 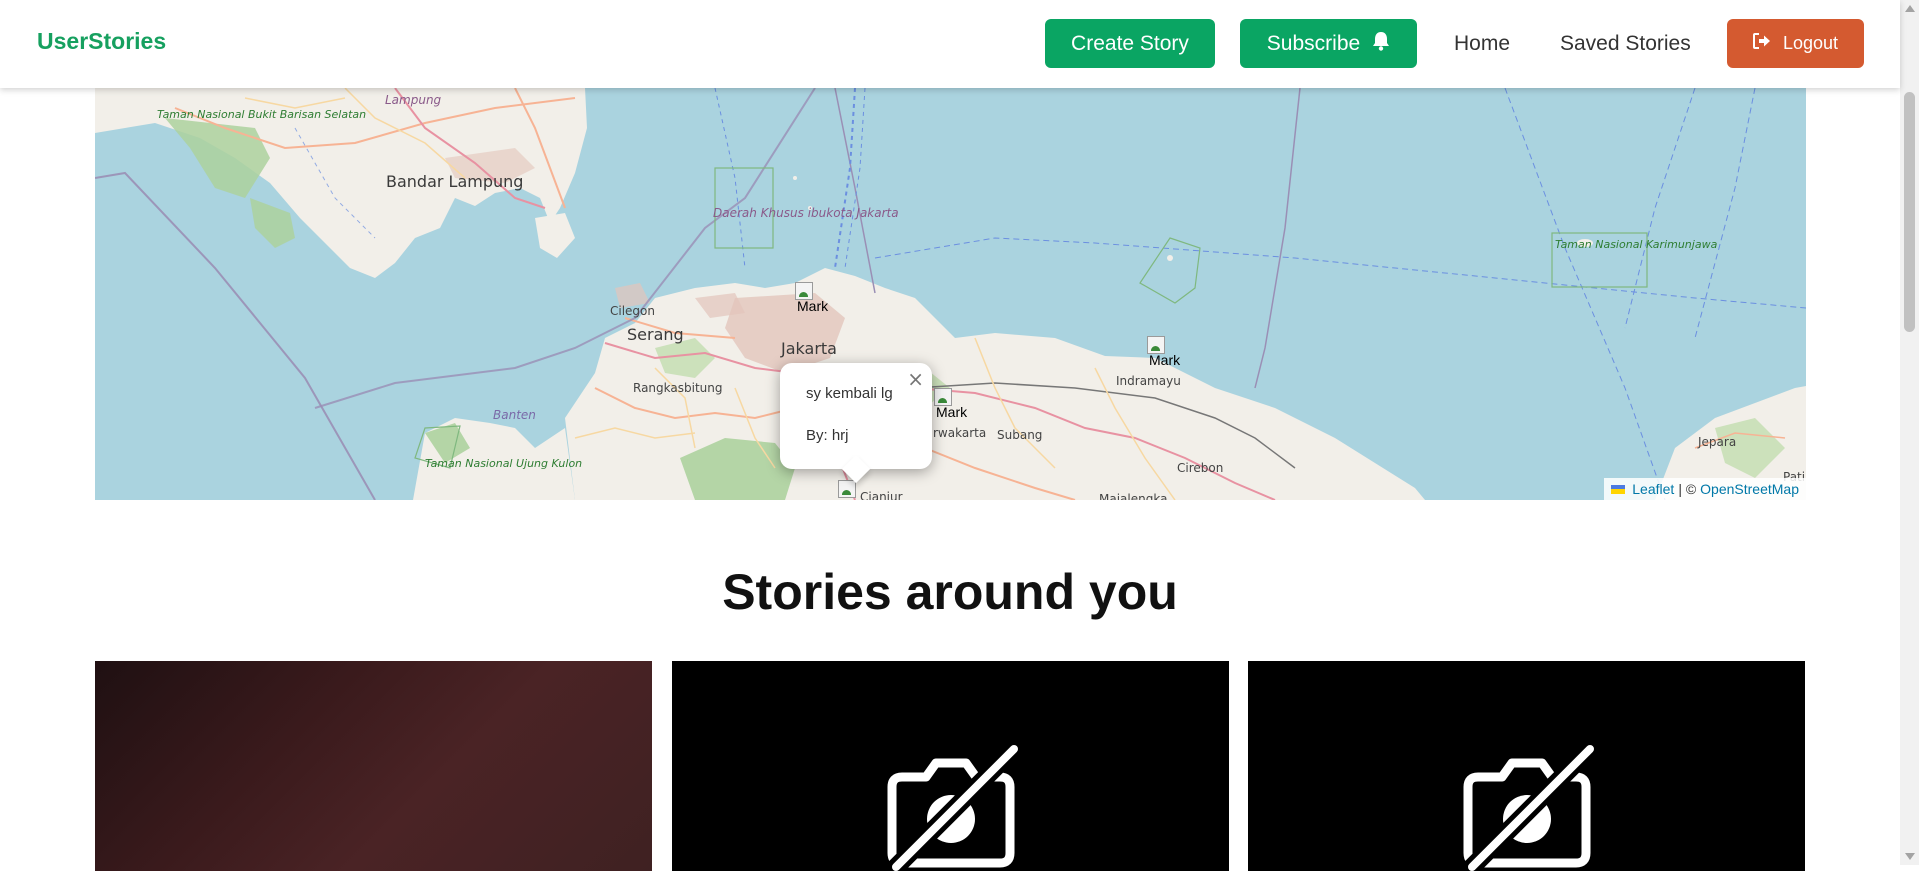 I want to click on map-label-jepara: Jepara, so click(x=1717, y=442).